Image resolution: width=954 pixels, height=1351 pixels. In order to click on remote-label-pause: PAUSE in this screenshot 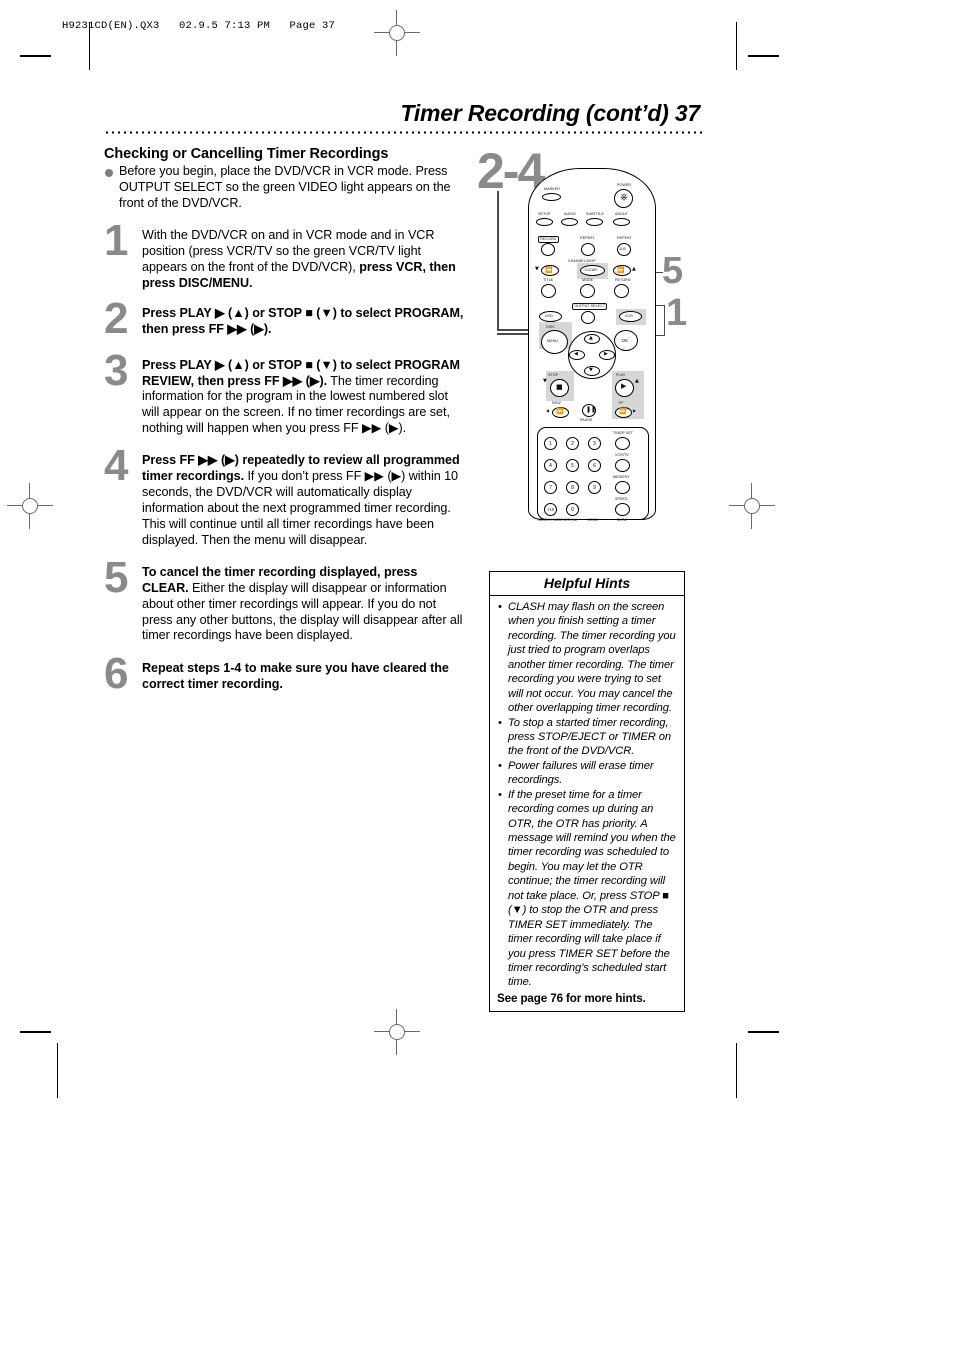, I will do `click(586, 420)`.